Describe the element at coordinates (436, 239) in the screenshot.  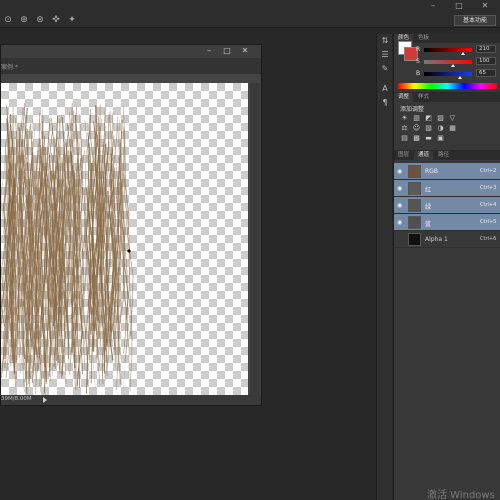
I see `channel-name: Alpha 1` at that location.